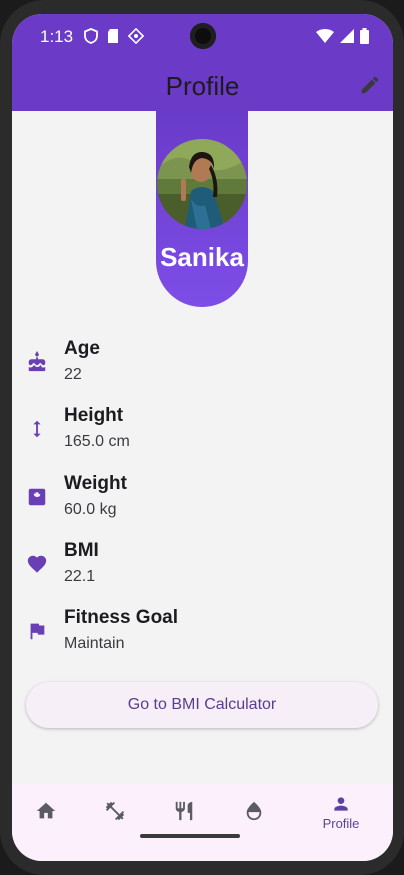 Image resolution: width=404 pixels, height=875 pixels. I want to click on status-time: 1:13, so click(57, 36).